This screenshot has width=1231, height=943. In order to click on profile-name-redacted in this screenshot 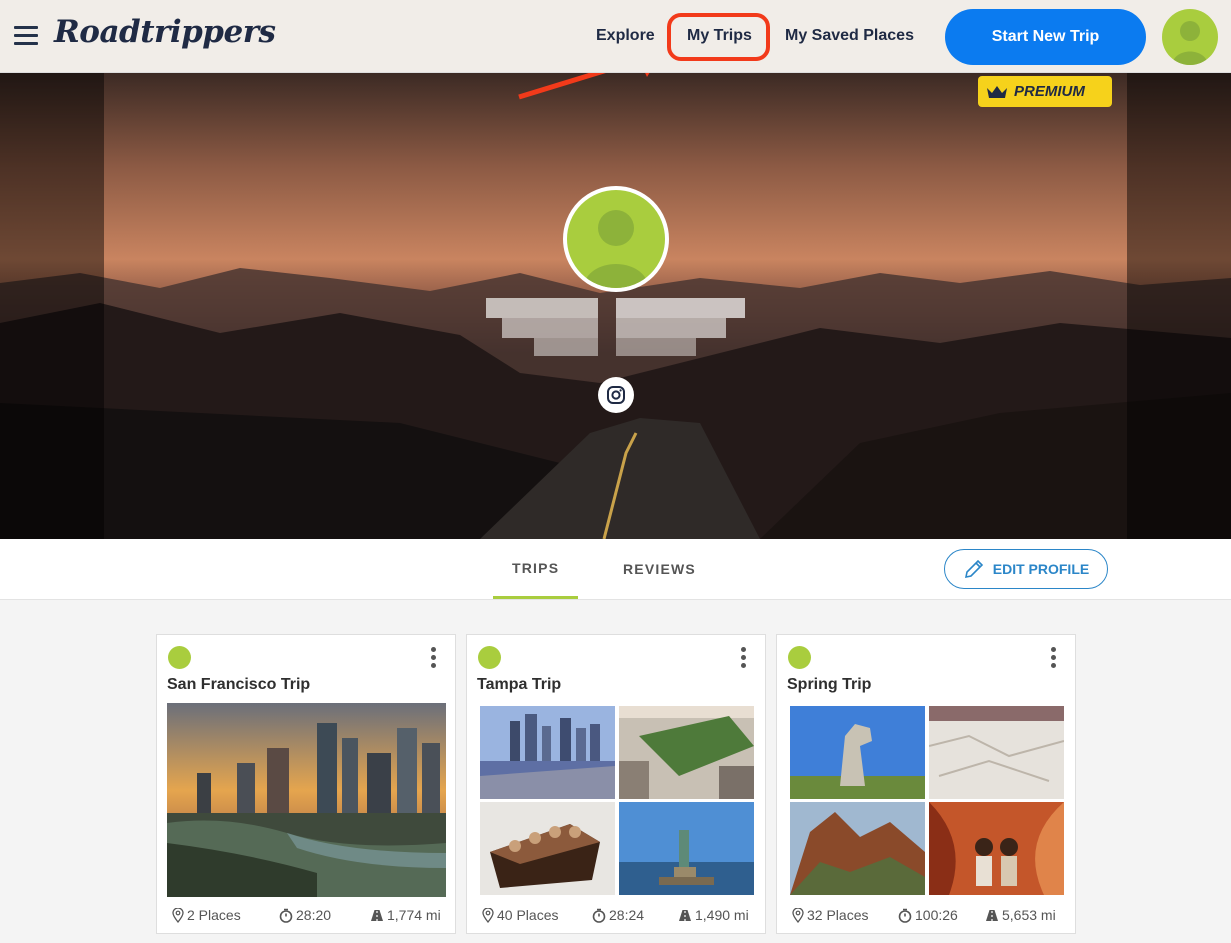, I will do `click(615, 328)`.